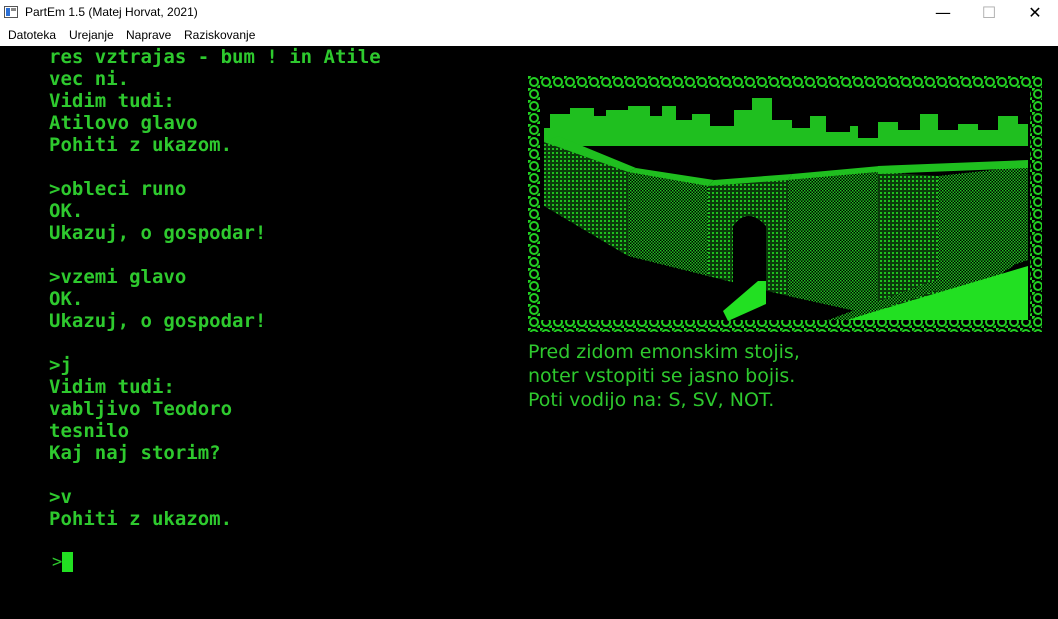 This screenshot has height=619, width=1058. Describe the element at coordinates (1035, 13) in the screenshot. I see `close-button: ✕` at that location.